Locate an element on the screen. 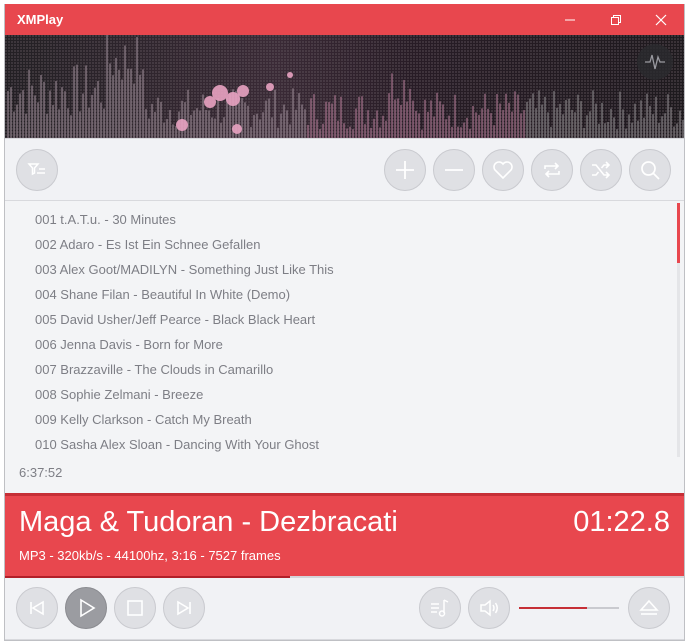  eject-icon is located at coordinates (649, 607).